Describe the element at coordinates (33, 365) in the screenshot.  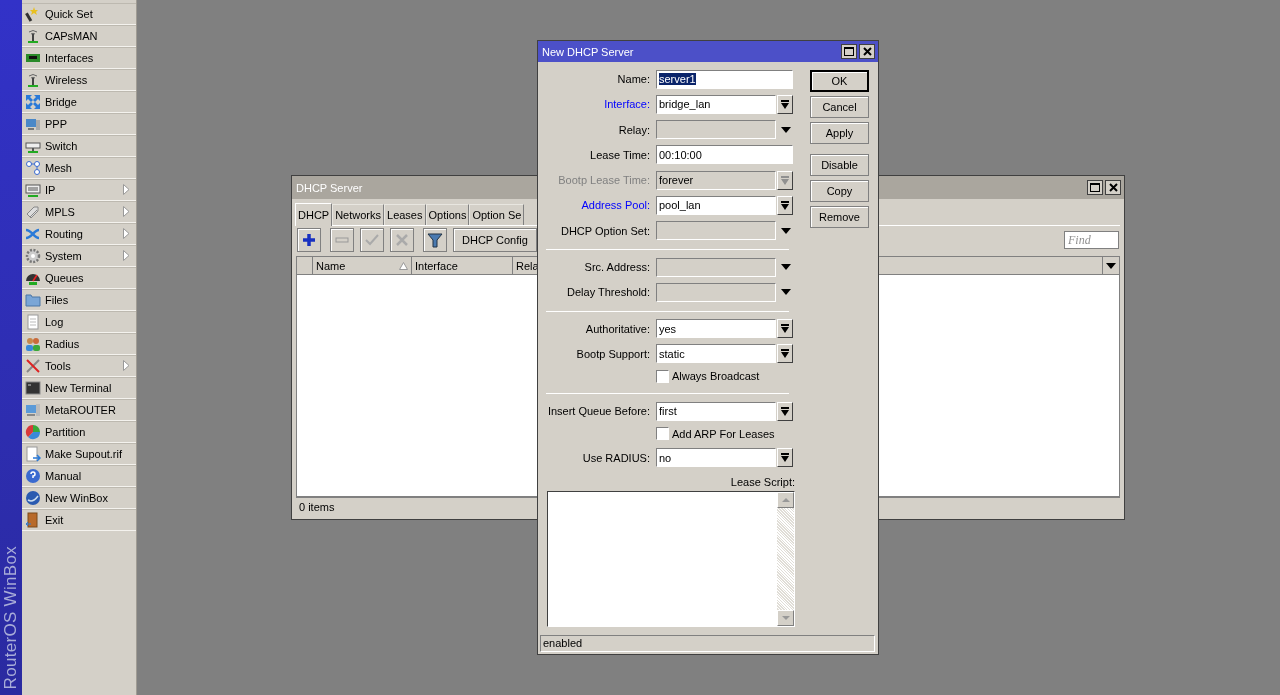
I see `tools-icon` at that location.